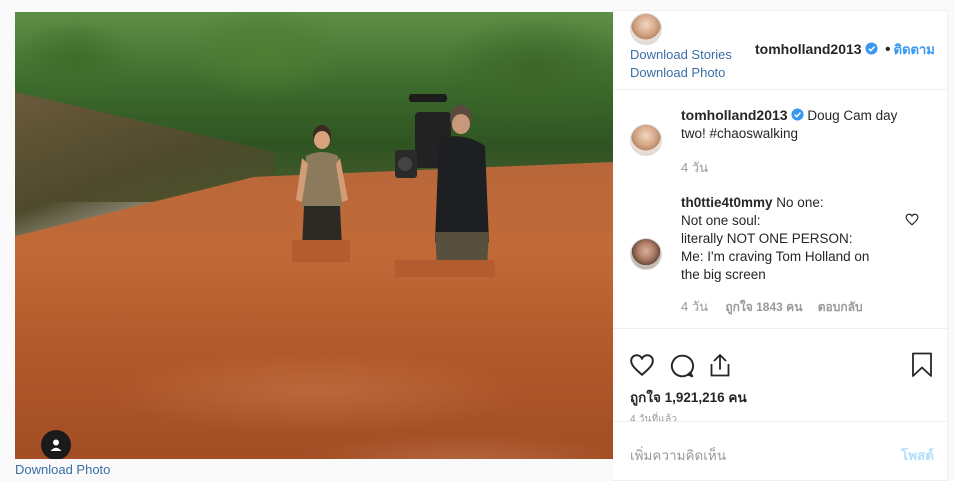 The height and width of the screenshot is (481, 955). I want to click on comment-line1: No one:, so click(800, 202).